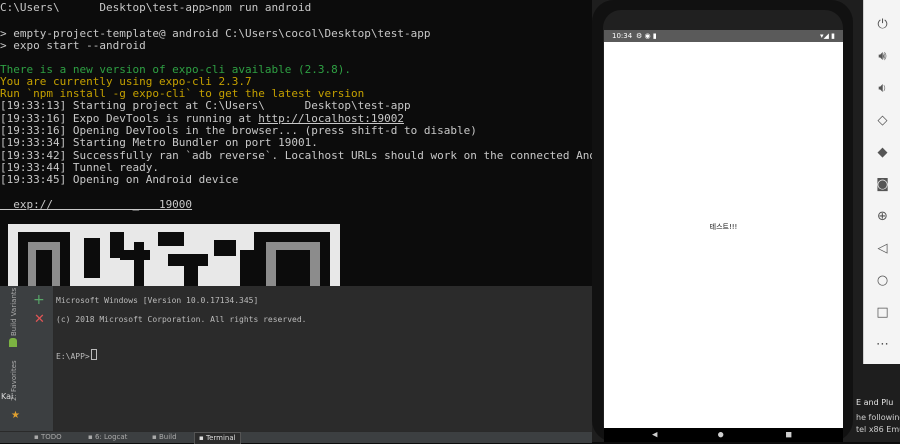  What do you see at coordinates (882, 56) in the screenshot?
I see `volume-up-icon: 🔊︎` at bounding box center [882, 56].